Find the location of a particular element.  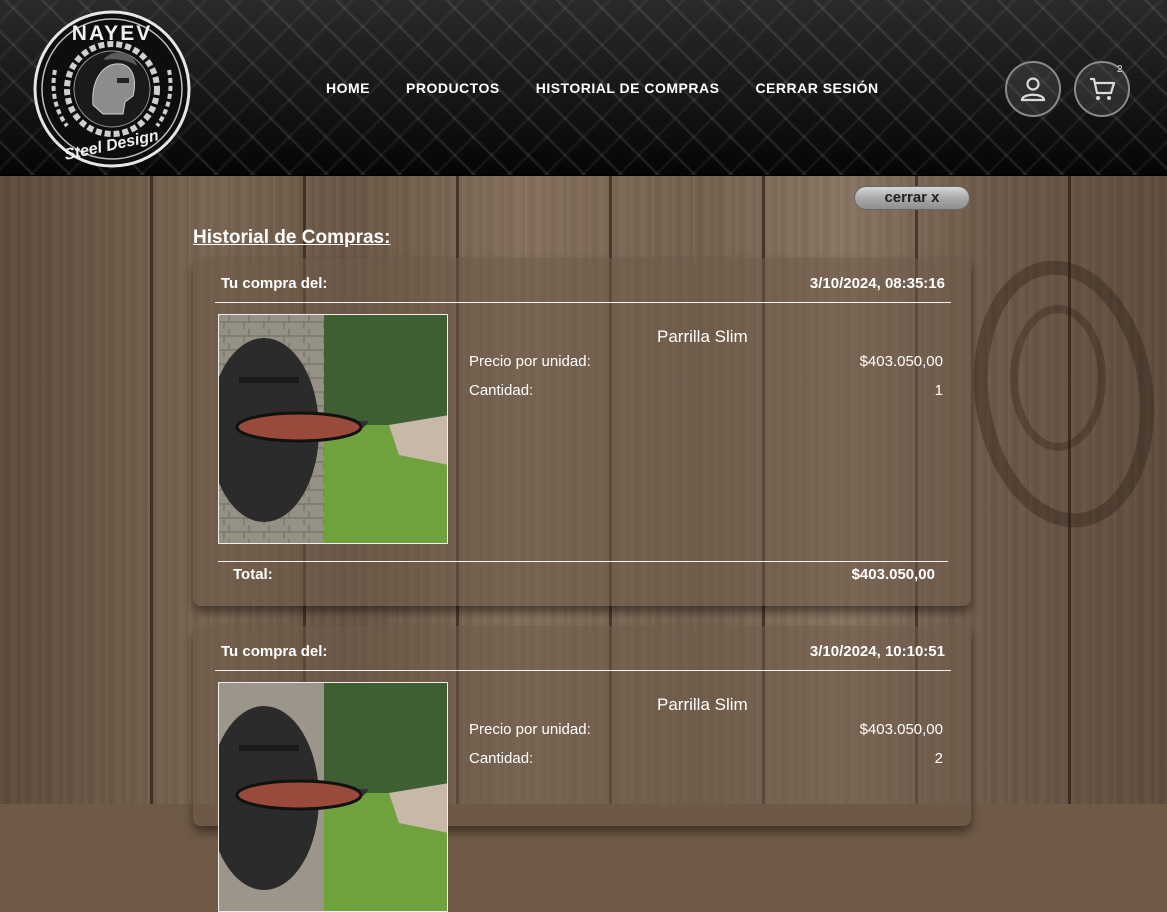

purchase-date: 3/10/2024, 10:10:51 is located at coordinates (877, 651).